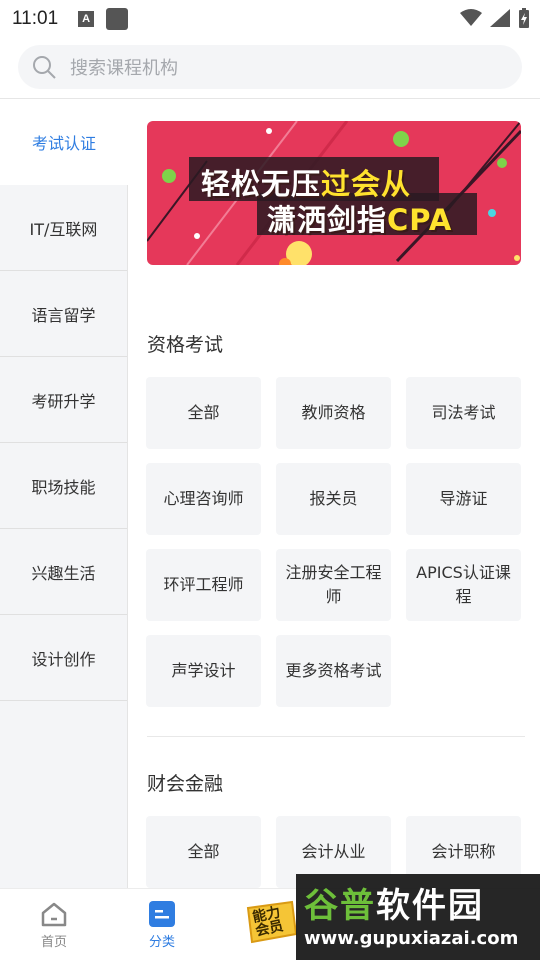 This screenshot has width=540, height=960. What do you see at coordinates (162, 914) in the screenshot?
I see `category-icon` at bounding box center [162, 914].